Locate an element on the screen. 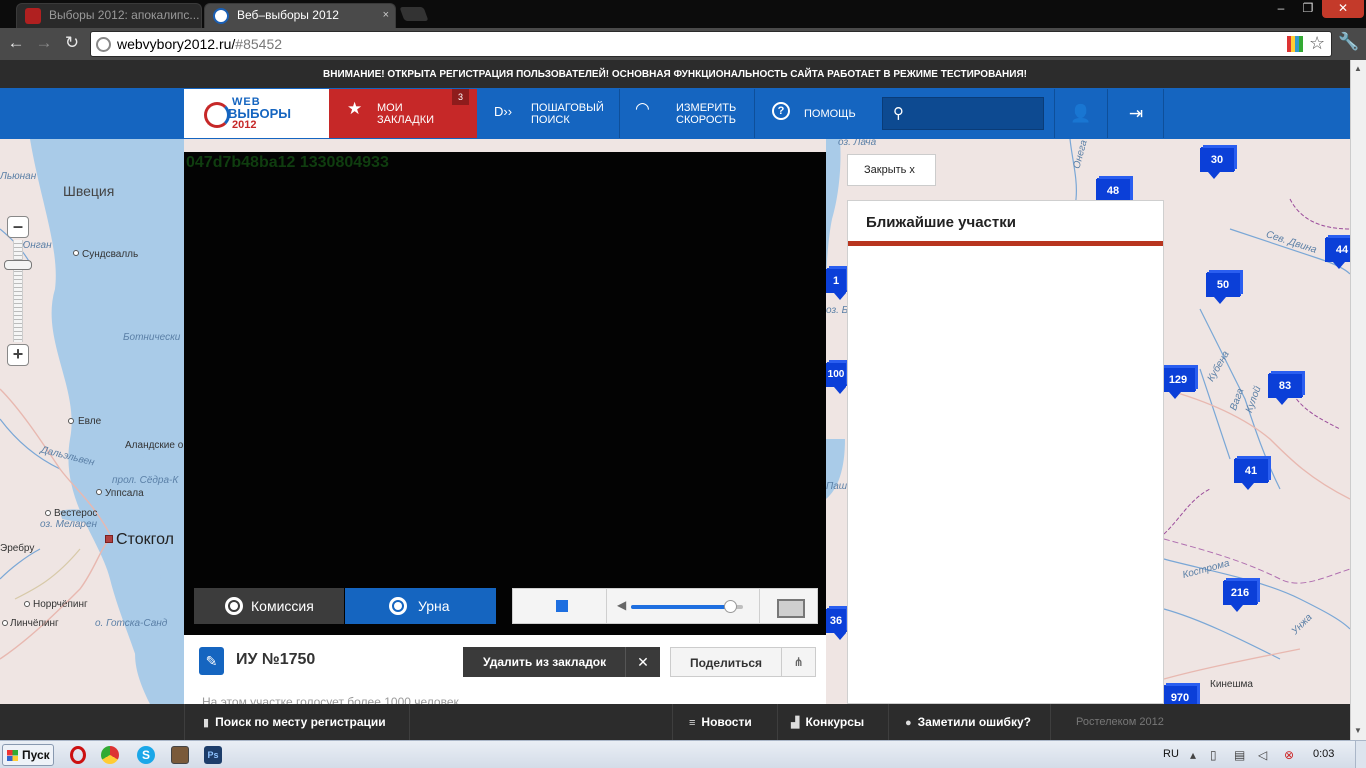  station-cluster-marker: 30 is located at coordinates (1217, 163).